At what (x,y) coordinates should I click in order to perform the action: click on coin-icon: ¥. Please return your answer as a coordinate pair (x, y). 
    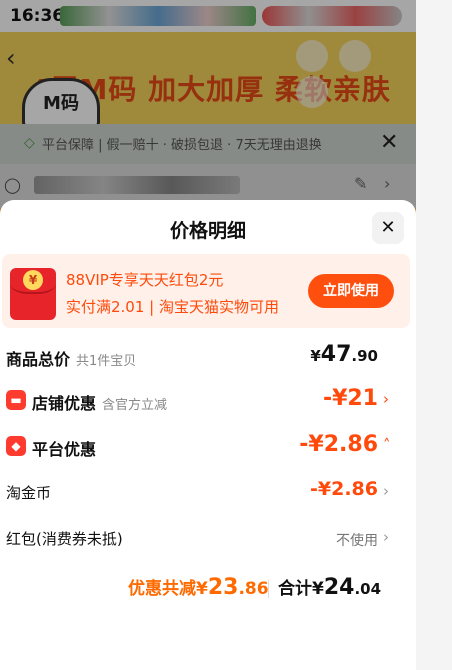
    Looking at the image, I should click on (33, 280).